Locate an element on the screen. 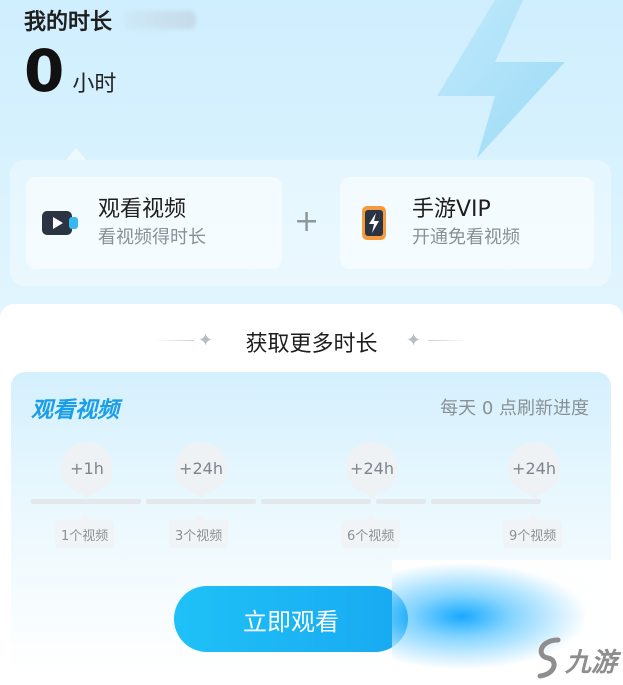  blurred-user-info is located at coordinates (160, 20).